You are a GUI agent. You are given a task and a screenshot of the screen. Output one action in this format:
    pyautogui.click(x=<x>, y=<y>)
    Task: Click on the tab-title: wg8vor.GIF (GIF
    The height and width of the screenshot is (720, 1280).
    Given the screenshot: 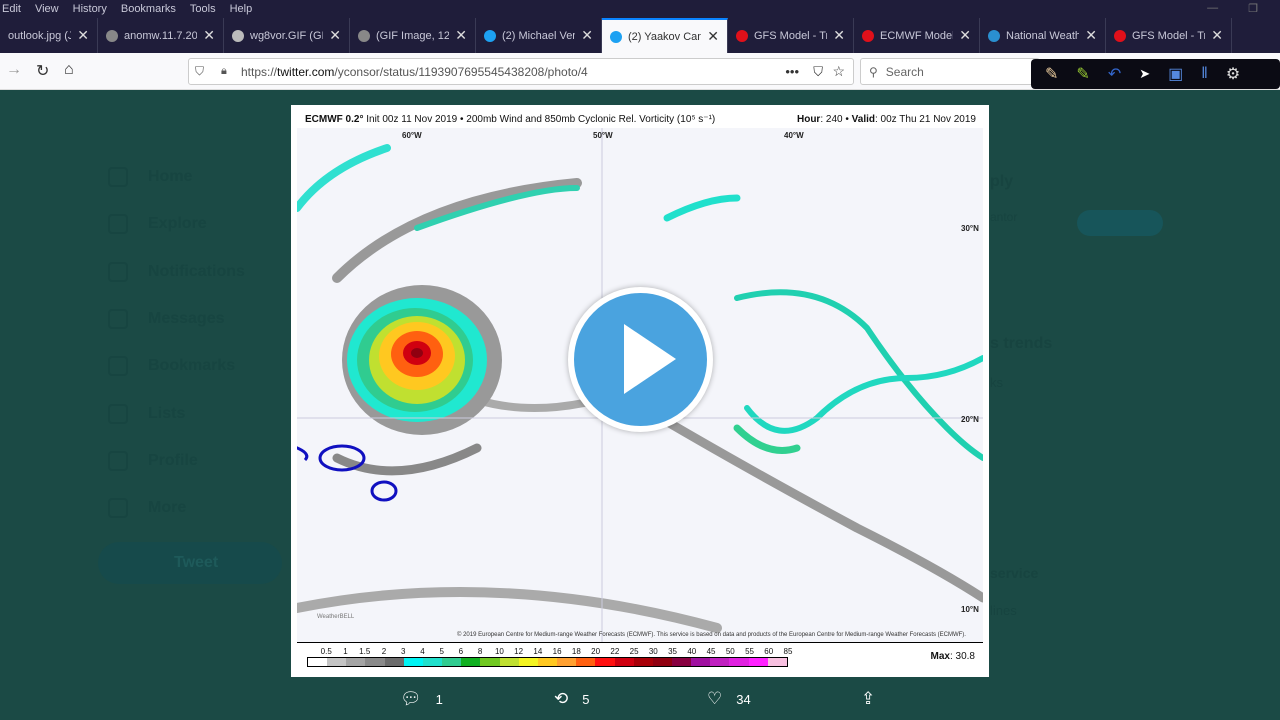 What is the action you would take?
    pyautogui.click(x=287, y=35)
    